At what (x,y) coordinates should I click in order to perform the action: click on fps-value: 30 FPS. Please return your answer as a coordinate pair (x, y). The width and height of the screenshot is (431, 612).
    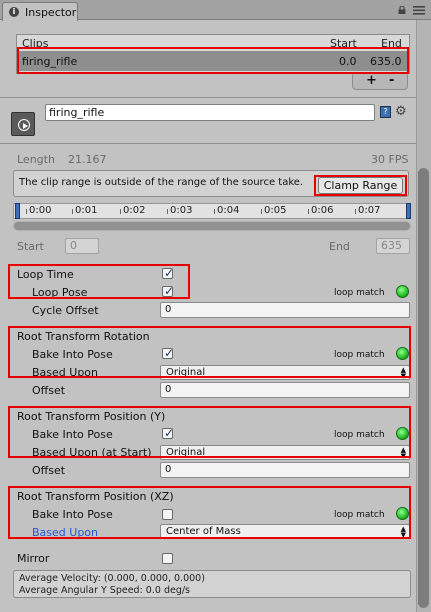
    Looking at the image, I should click on (390, 159).